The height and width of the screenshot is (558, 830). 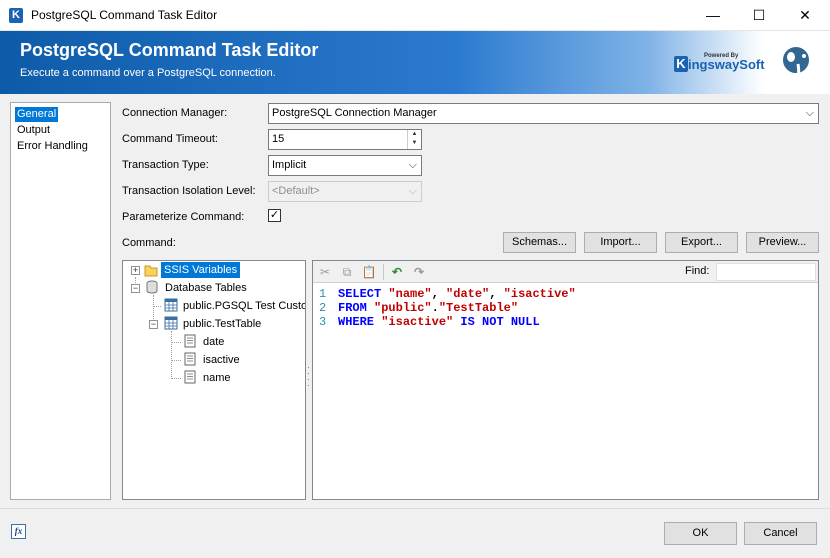 I want to click on paste-icon: 📋, so click(x=369, y=272).